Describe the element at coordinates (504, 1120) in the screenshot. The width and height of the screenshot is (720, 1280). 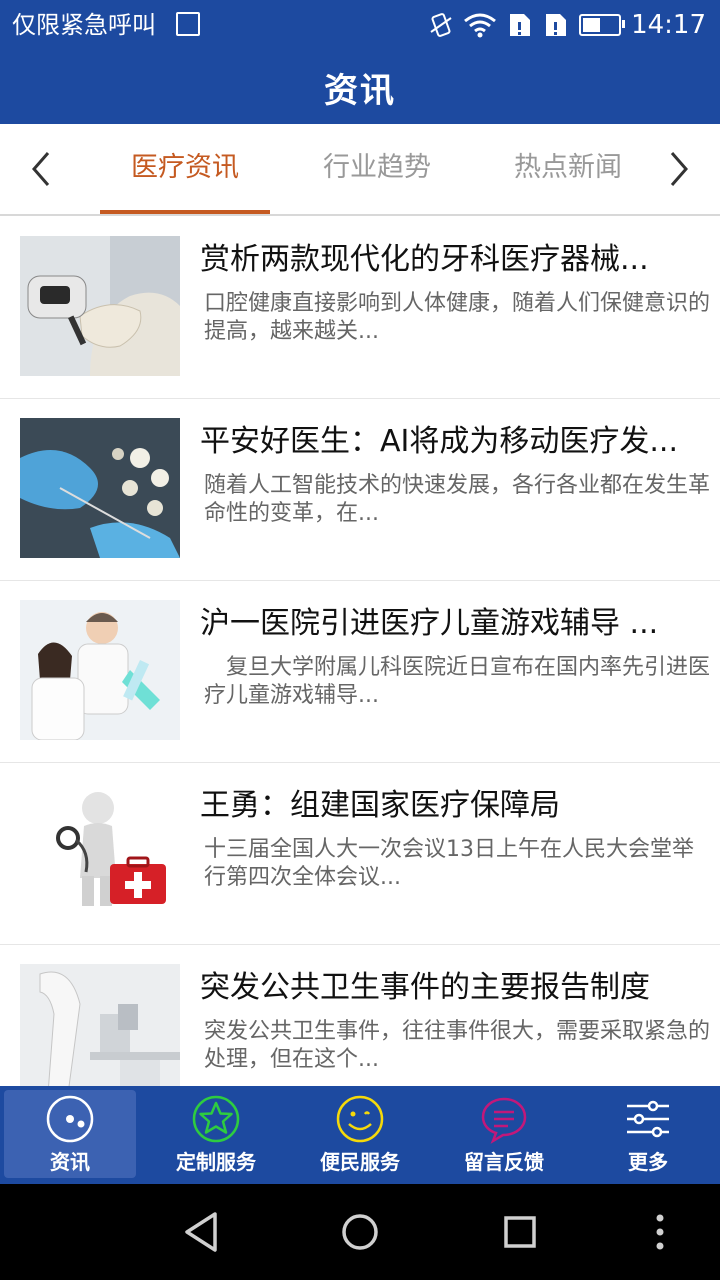
I see `message-icon` at that location.